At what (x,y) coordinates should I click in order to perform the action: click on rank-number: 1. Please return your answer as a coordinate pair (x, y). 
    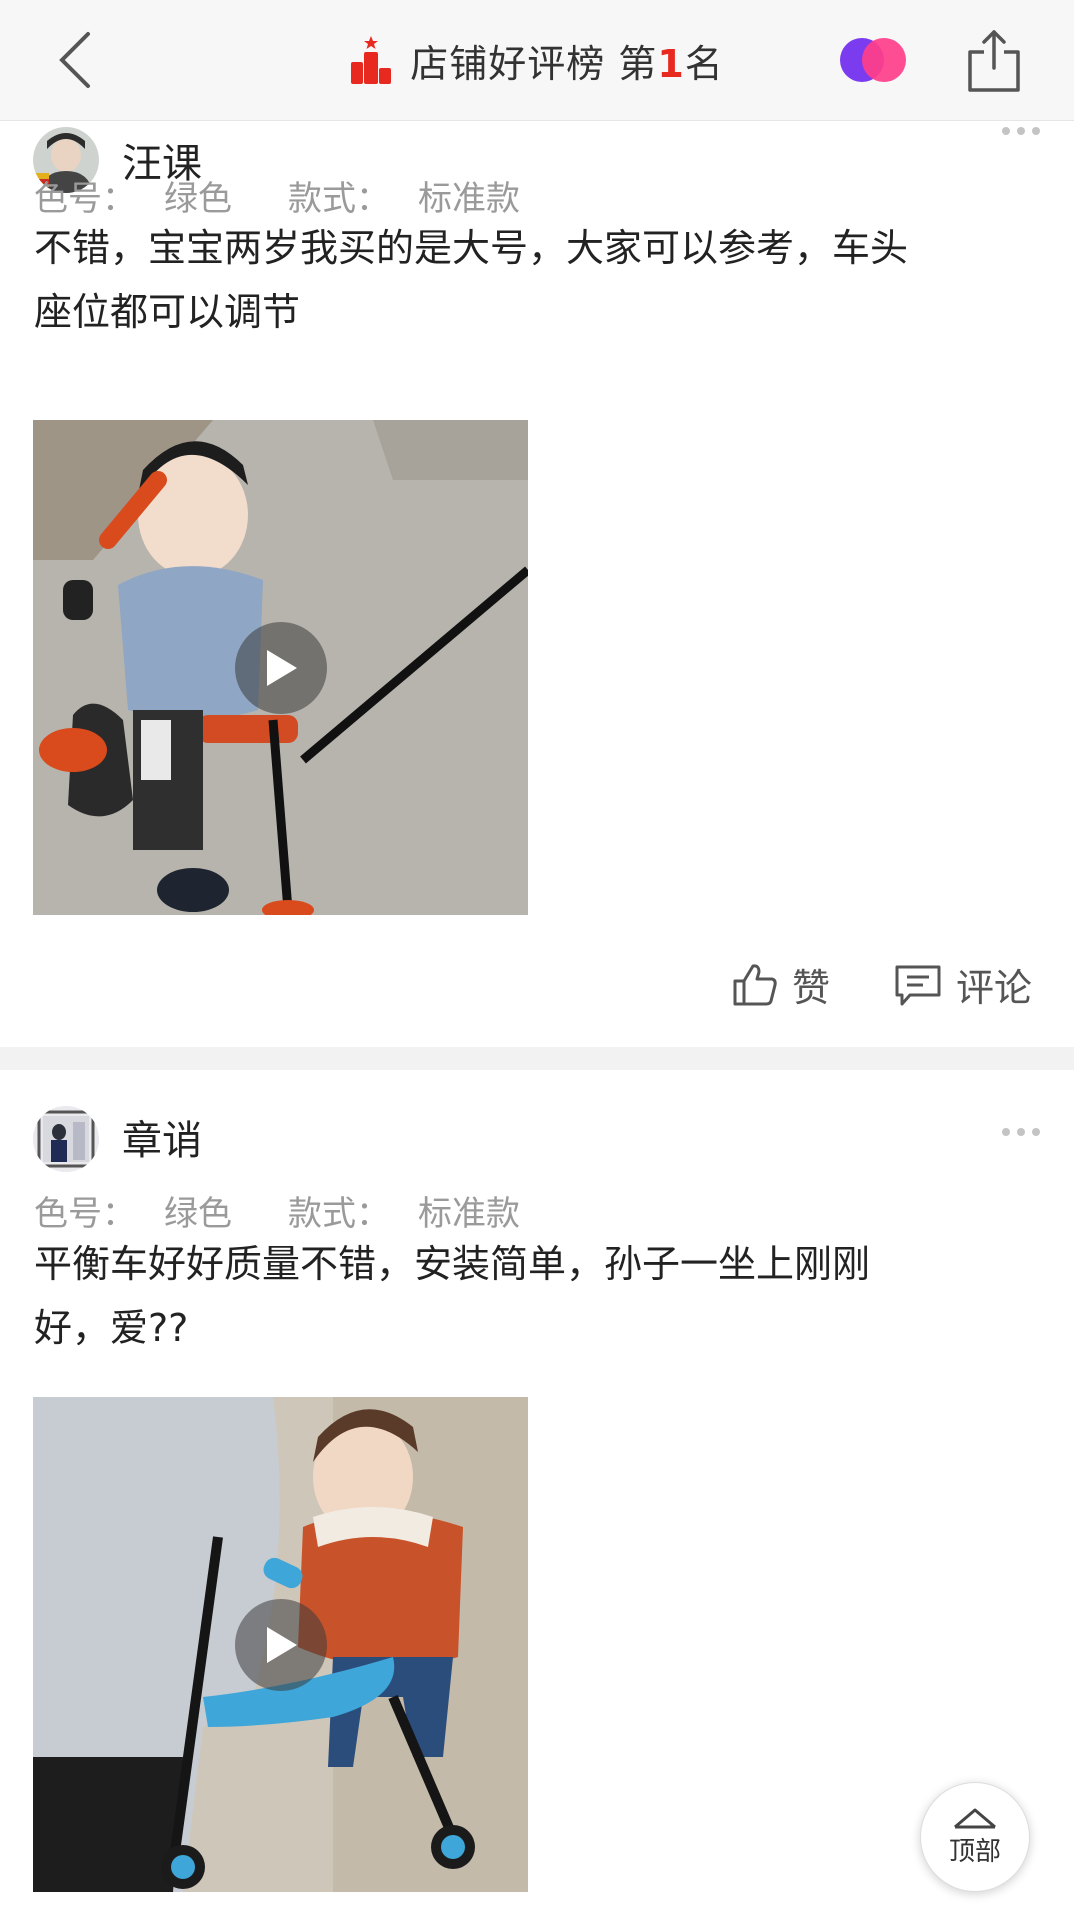
    Looking at the image, I should click on (671, 63).